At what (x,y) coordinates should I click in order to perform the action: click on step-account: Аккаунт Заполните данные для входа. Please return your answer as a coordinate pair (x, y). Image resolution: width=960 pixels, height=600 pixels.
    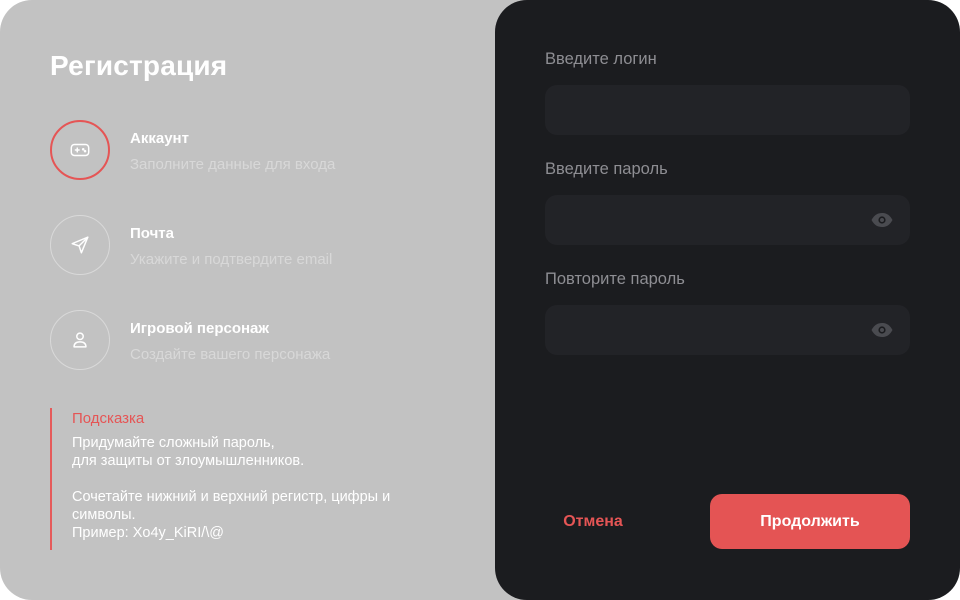
    Looking at the image, I should click on (270, 150).